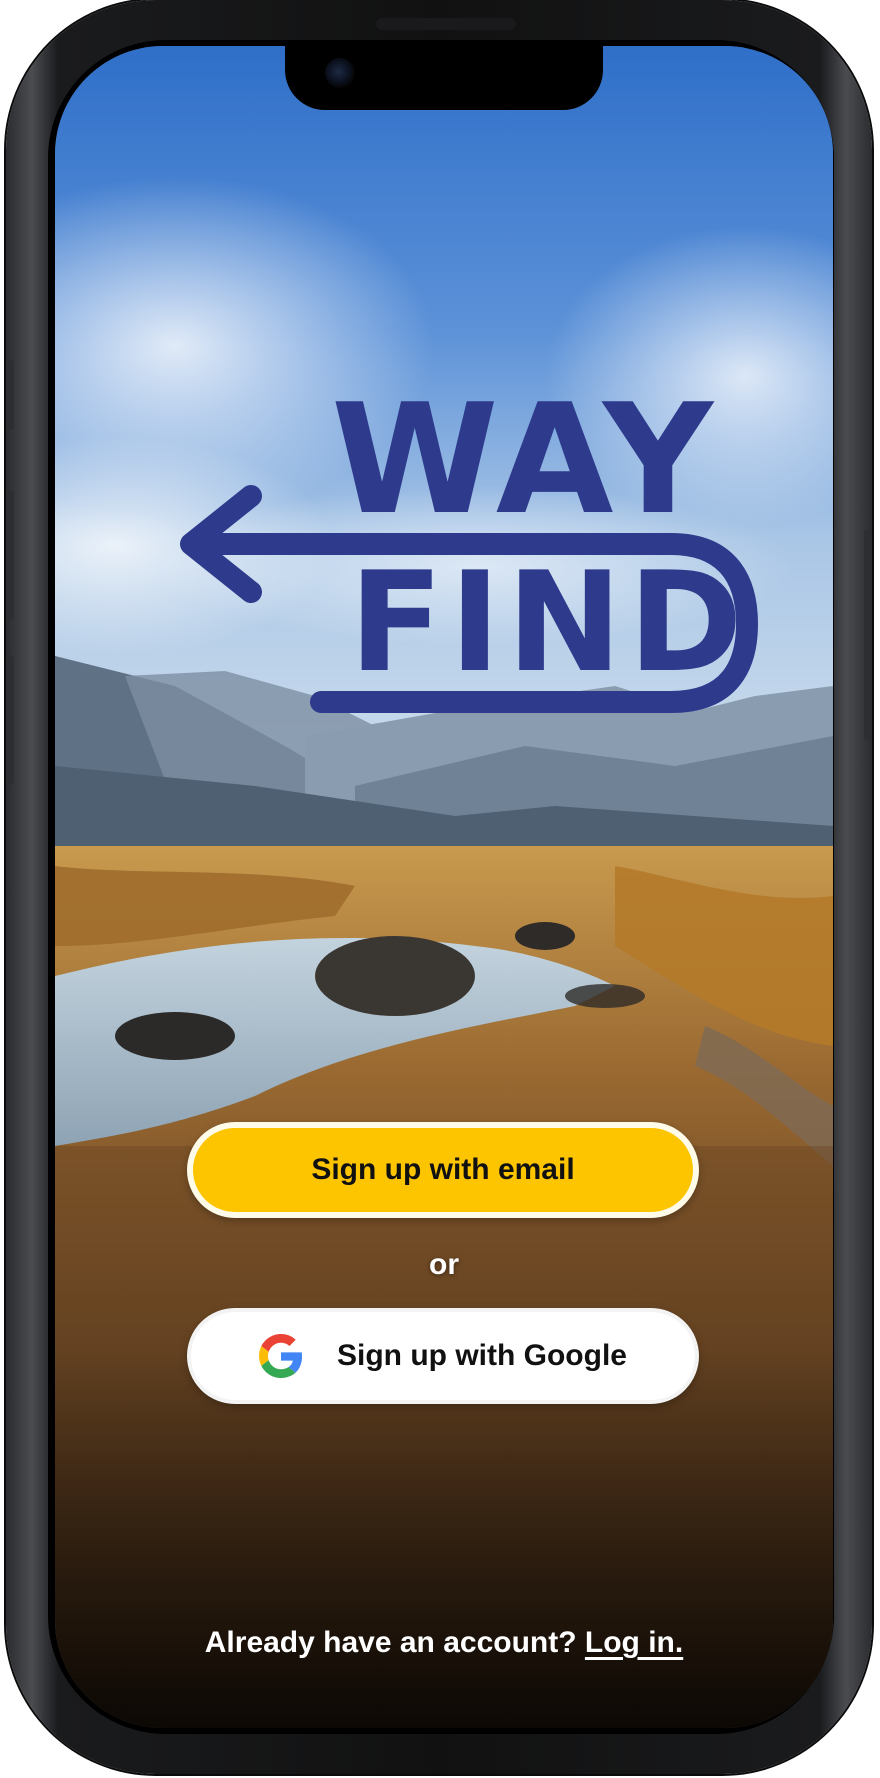  Describe the element at coordinates (868, 635) in the screenshot. I see `power-button` at that location.